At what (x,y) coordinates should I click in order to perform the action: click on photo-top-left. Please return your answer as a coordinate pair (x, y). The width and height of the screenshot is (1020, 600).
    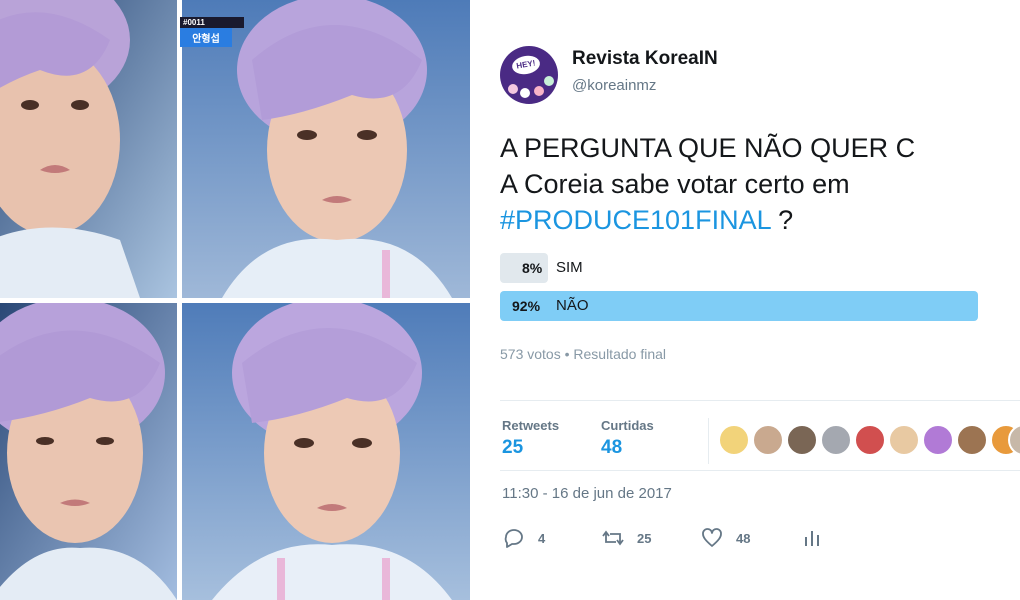
    Looking at the image, I should click on (88, 149).